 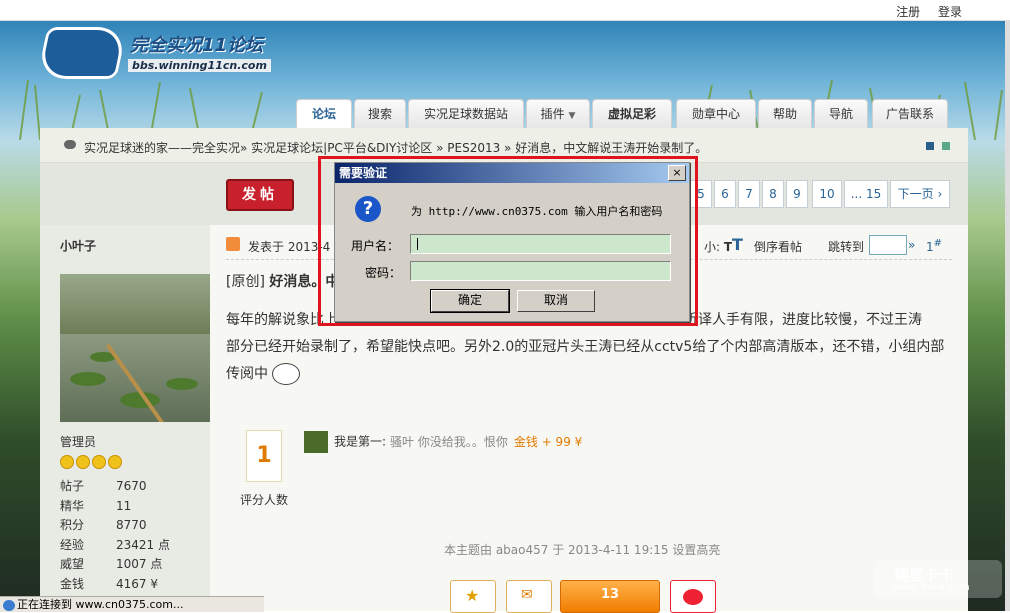 What do you see at coordinates (324, 114) in the screenshot?
I see `tab-forum: 论坛` at bounding box center [324, 114].